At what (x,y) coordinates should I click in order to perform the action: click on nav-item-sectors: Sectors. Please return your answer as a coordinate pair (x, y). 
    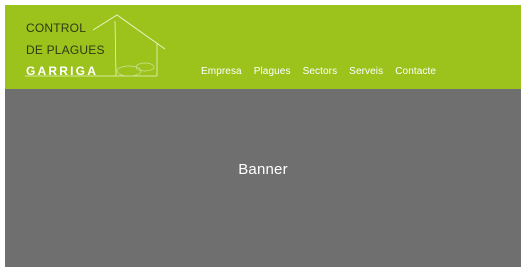
    Looking at the image, I should click on (320, 72).